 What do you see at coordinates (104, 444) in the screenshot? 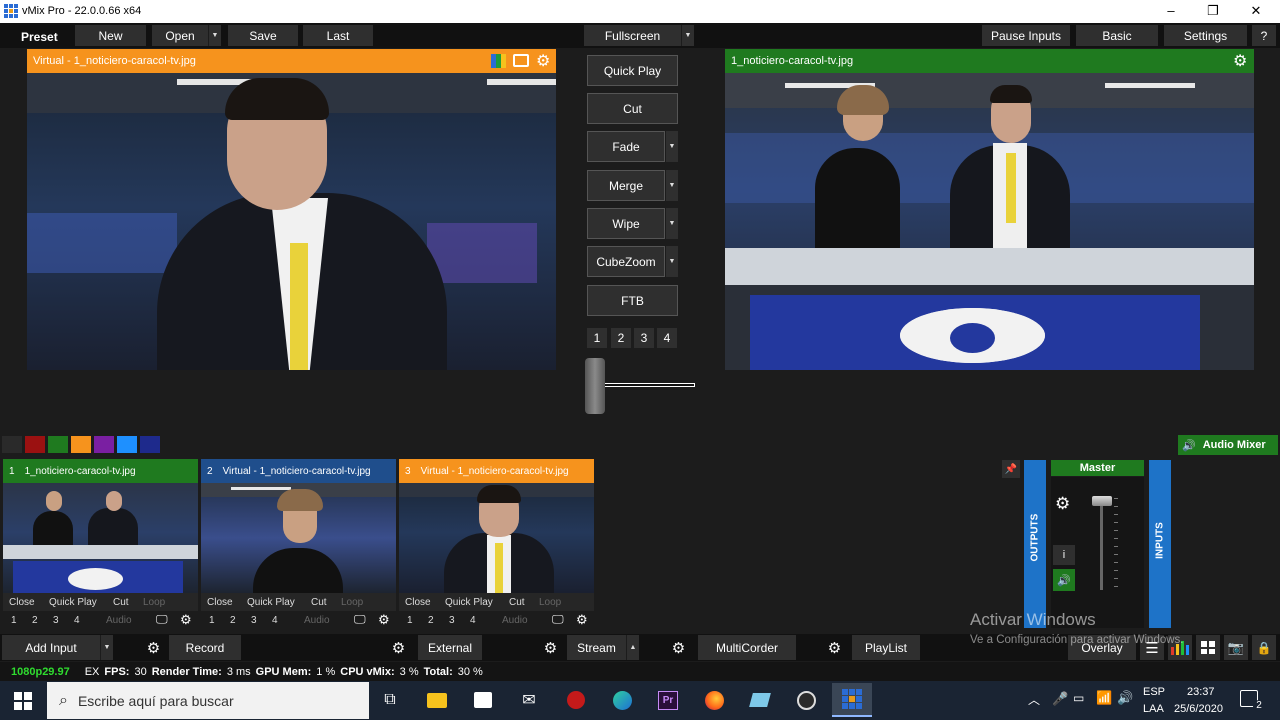
I see `color-swatch-purple` at bounding box center [104, 444].